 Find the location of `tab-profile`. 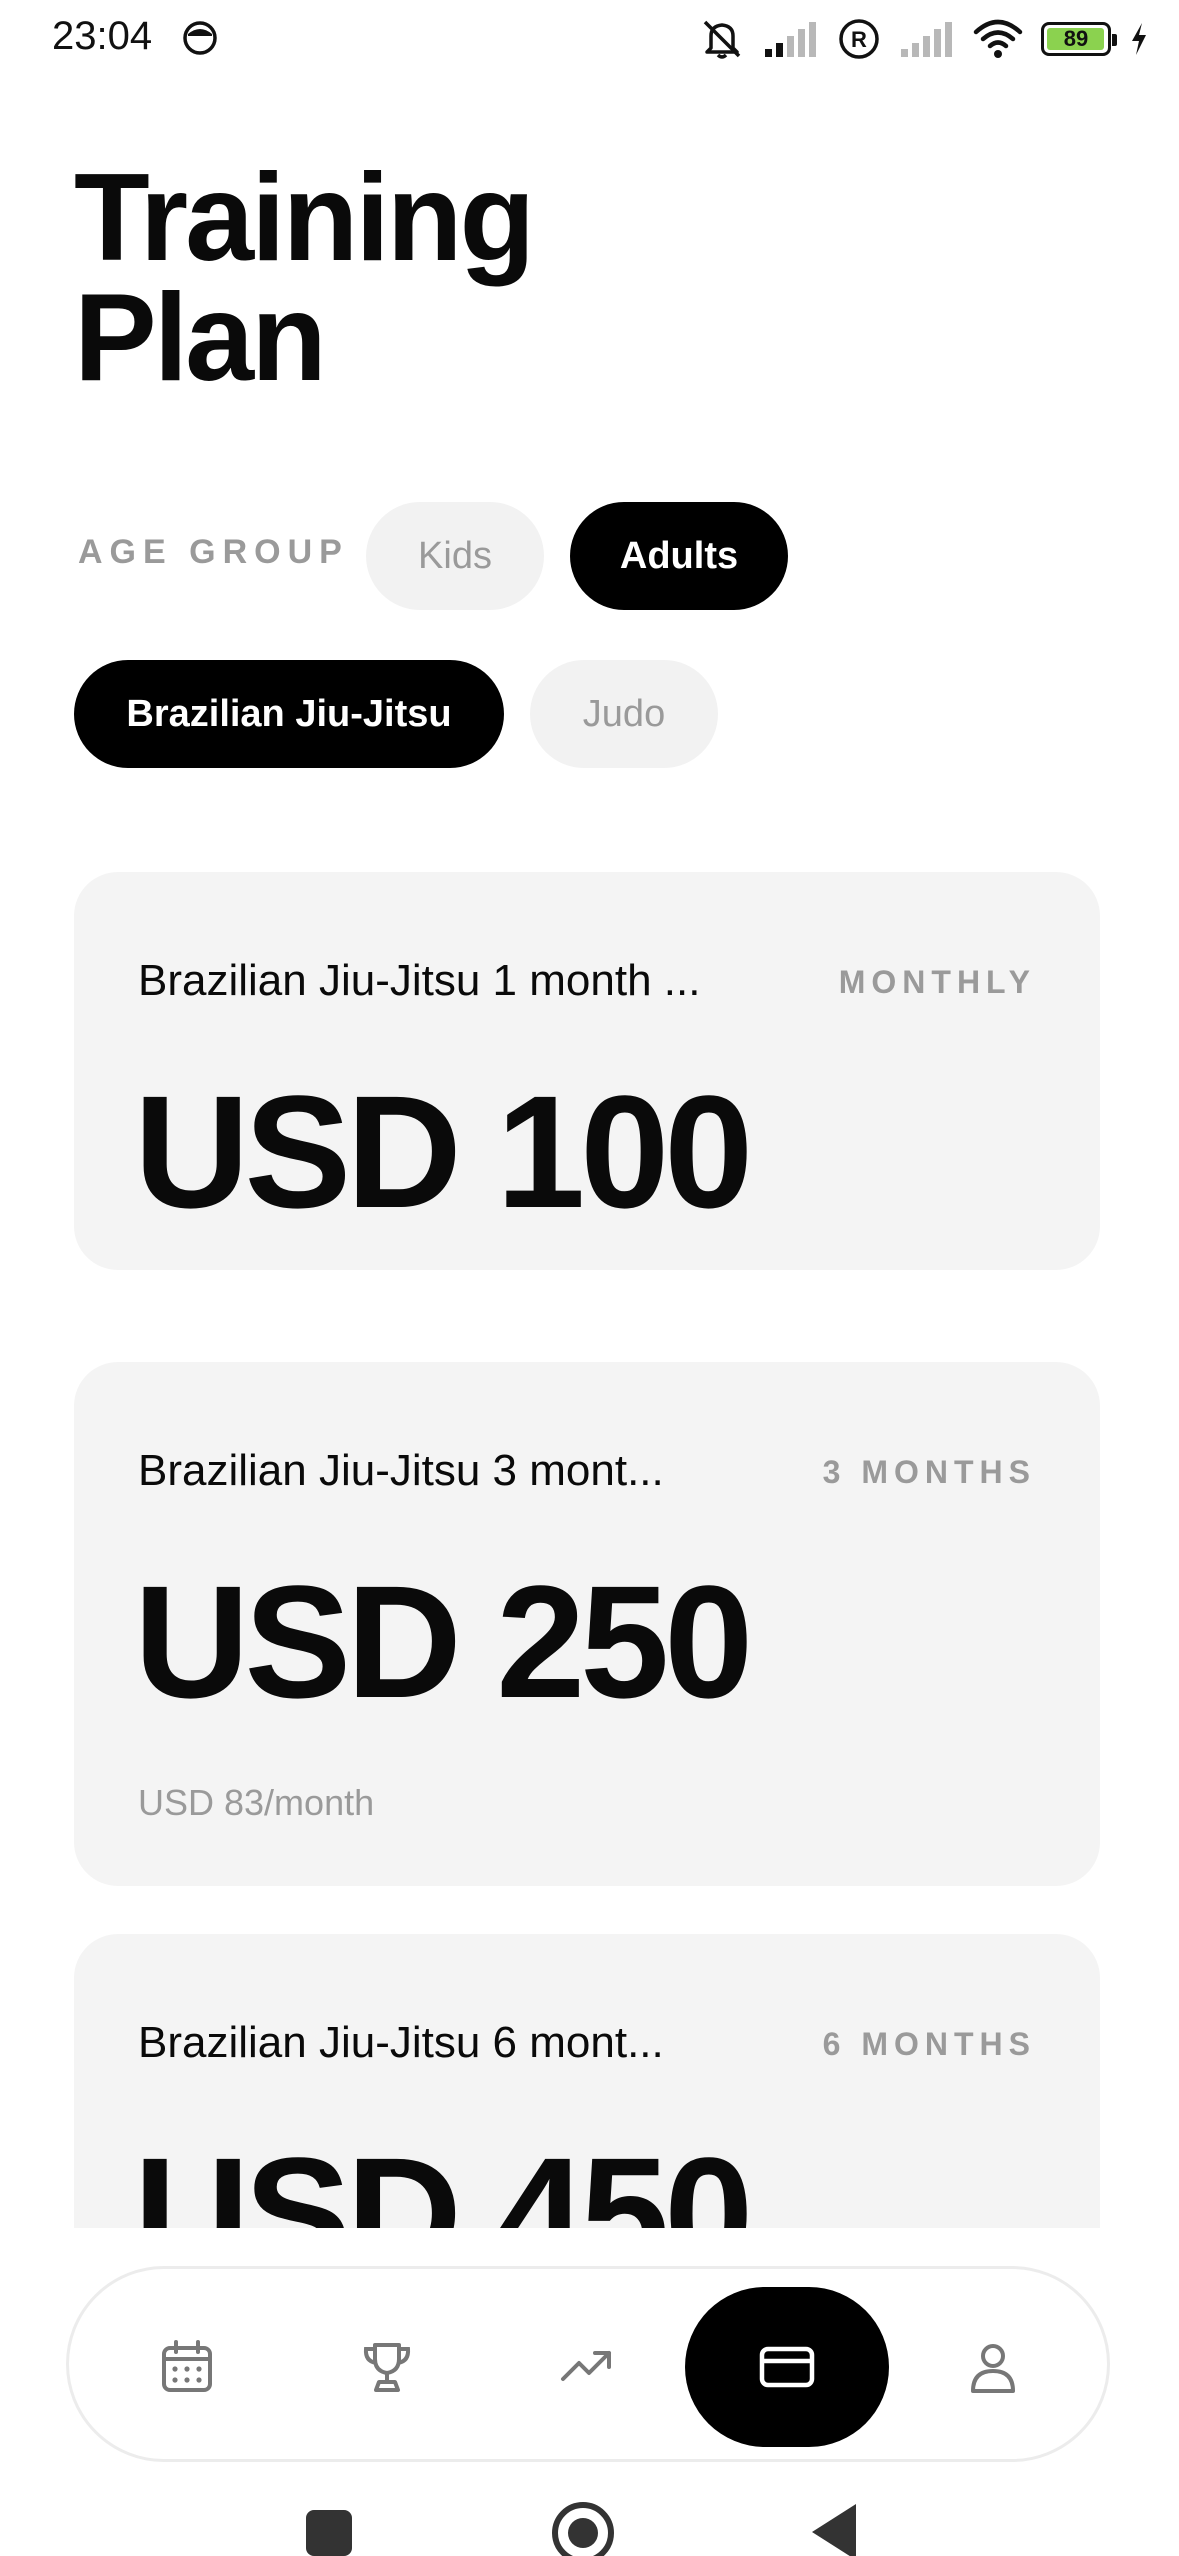

tab-profile is located at coordinates (993, 2367).